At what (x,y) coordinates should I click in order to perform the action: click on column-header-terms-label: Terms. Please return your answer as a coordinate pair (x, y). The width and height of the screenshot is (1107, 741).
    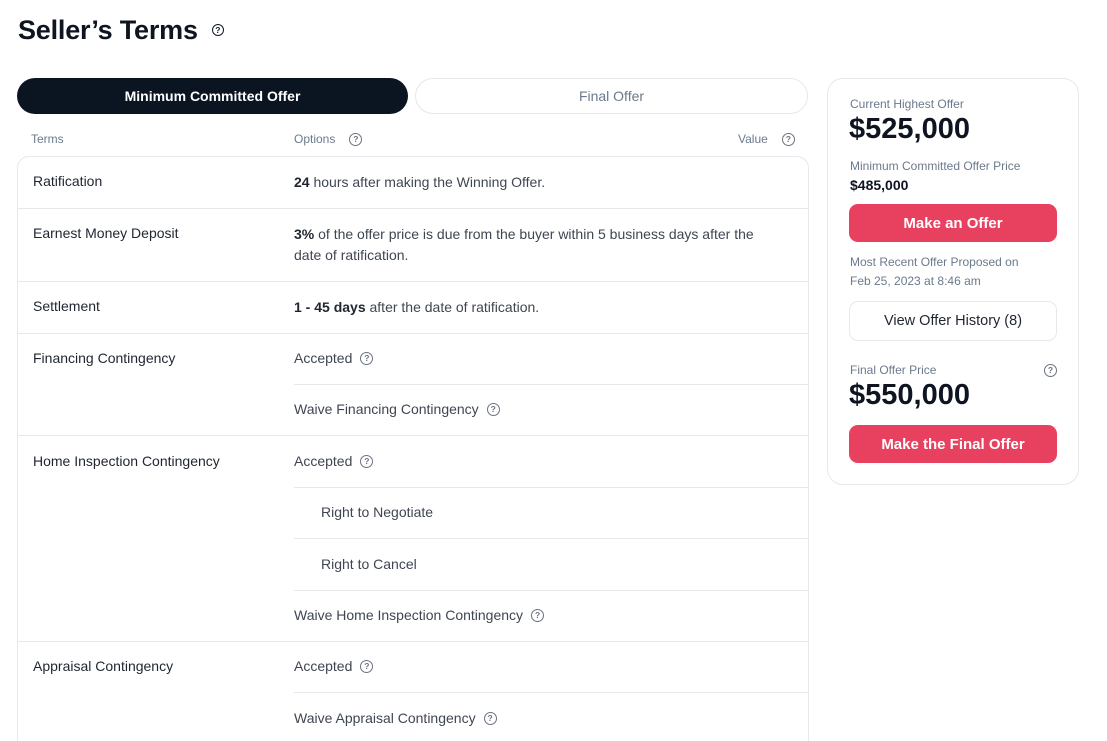
    Looking at the image, I should click on (47, 139).